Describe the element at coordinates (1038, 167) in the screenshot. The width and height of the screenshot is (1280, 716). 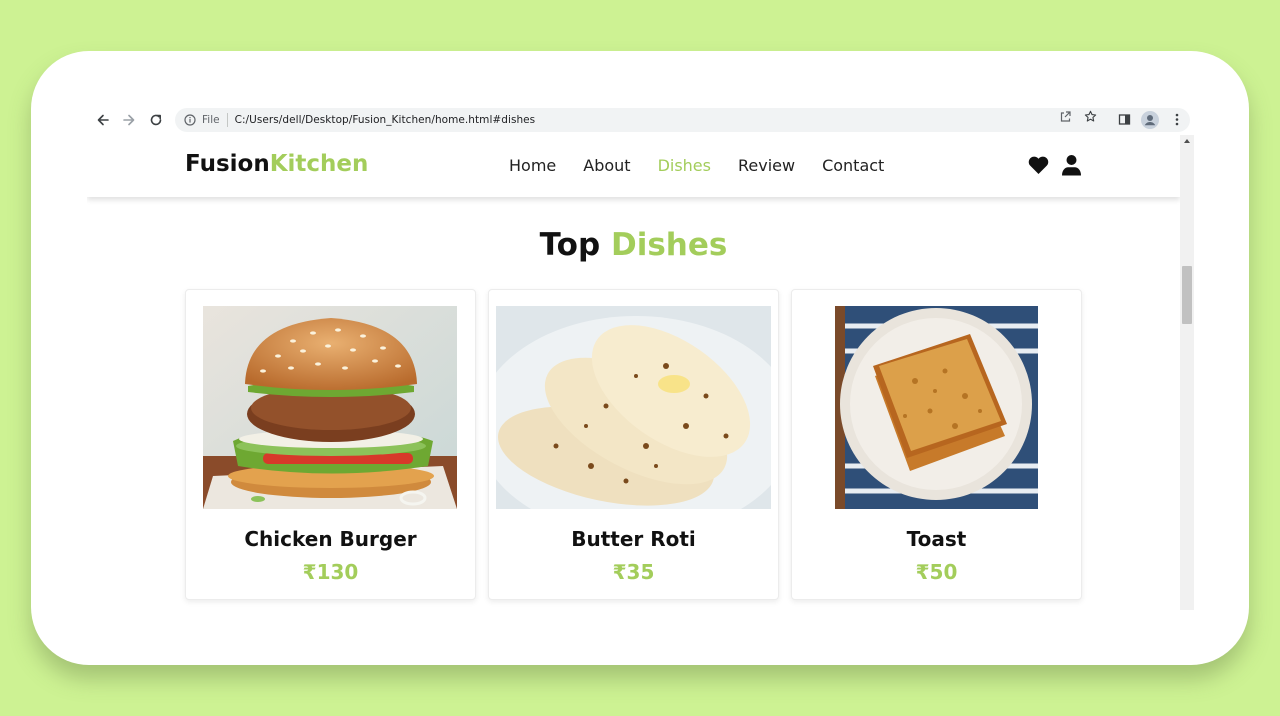
I see `heart-icon` at that location.